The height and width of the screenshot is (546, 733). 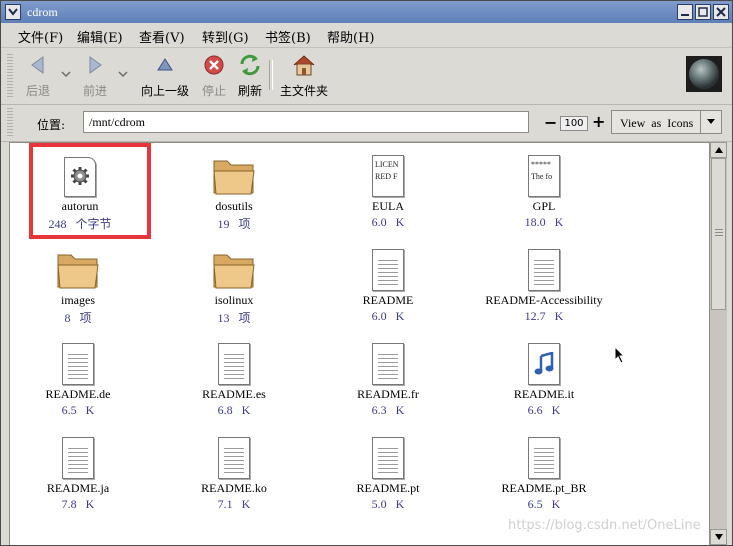 I want to click on file-info: 19 项, so click(x=234, y=224).